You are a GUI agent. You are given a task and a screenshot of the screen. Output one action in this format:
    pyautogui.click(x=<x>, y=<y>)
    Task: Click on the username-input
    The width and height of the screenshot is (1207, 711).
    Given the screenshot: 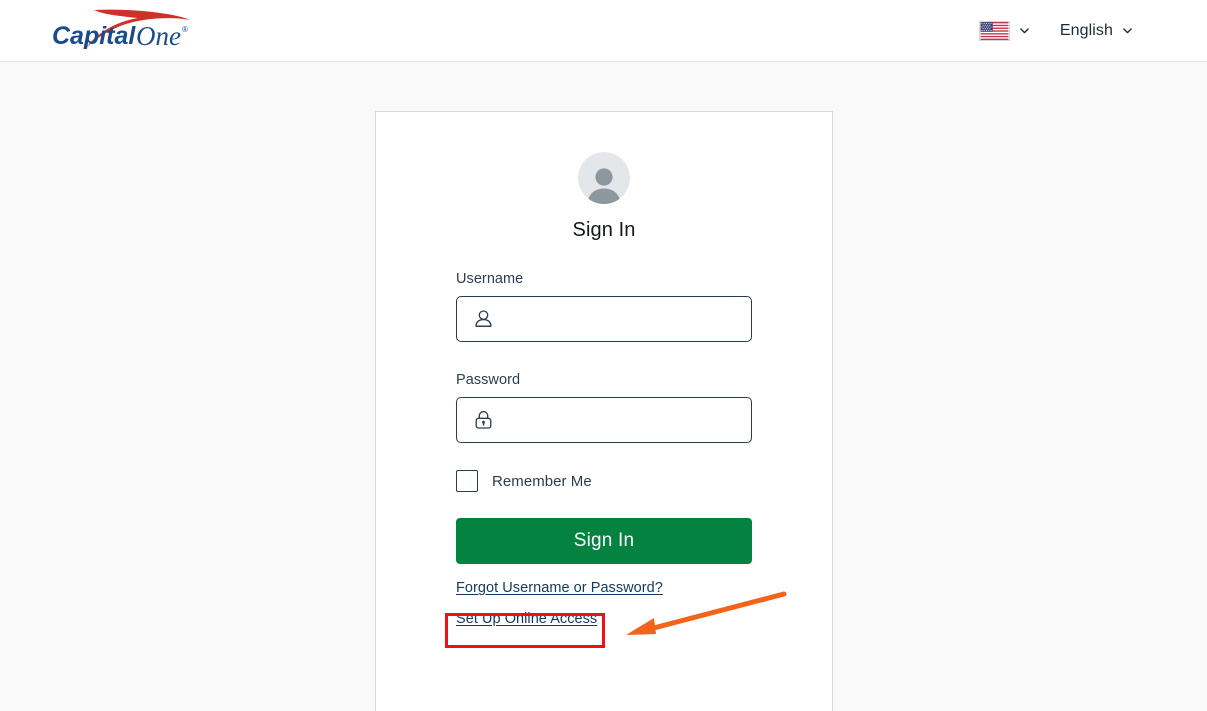 What is the action you would take?
    pyautogui.click(x=622, y=319)
    